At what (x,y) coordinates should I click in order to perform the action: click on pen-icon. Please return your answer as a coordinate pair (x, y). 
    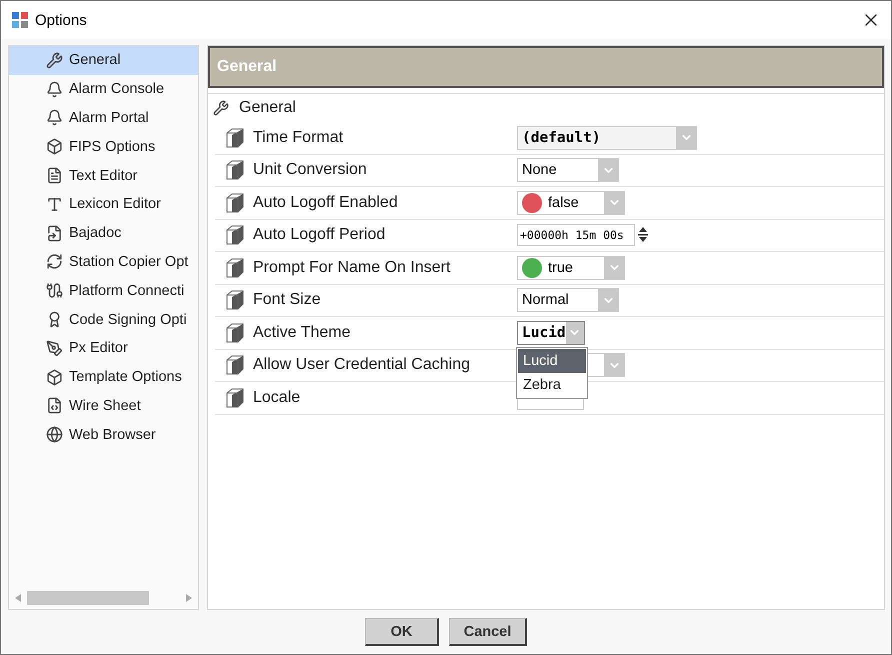
    Looking at the image, I should click on (54, 348).